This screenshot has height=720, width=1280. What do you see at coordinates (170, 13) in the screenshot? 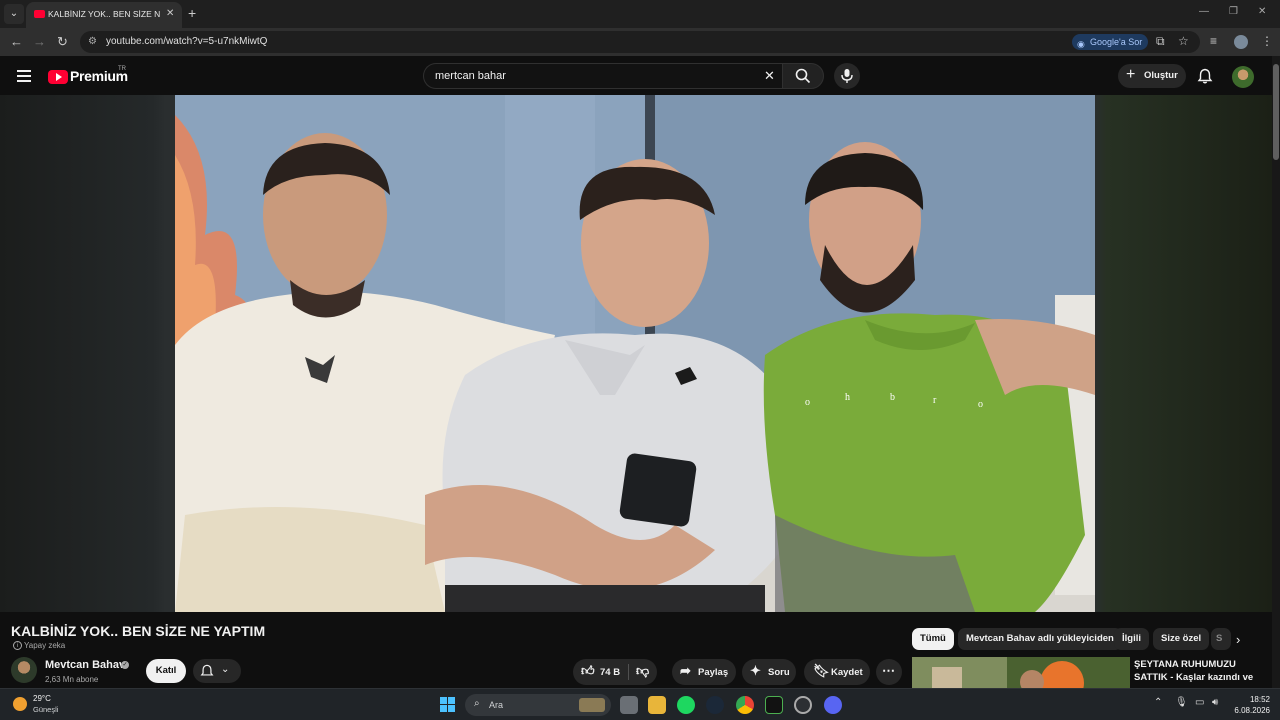
I see `tab-close-icon: ✕` at bounding box center [170, 13].